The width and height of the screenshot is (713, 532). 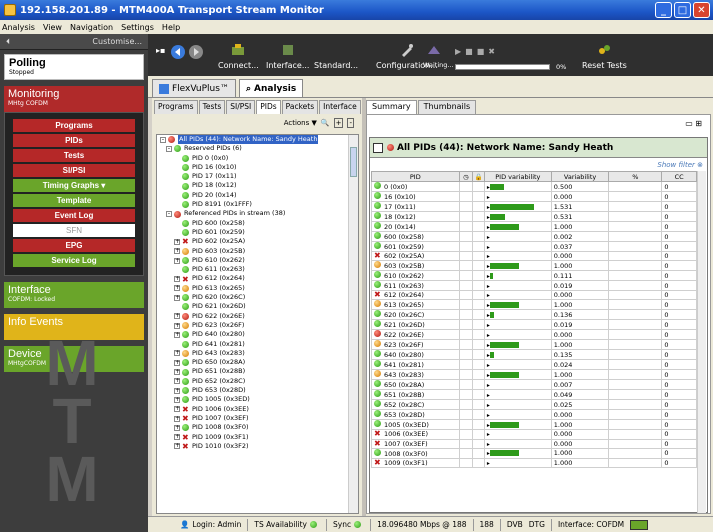 What do you see at coordinates (74, 170) in the screenshot?
I see `nav-si-psi: SI/PSI` at bounding box center [74, 170].